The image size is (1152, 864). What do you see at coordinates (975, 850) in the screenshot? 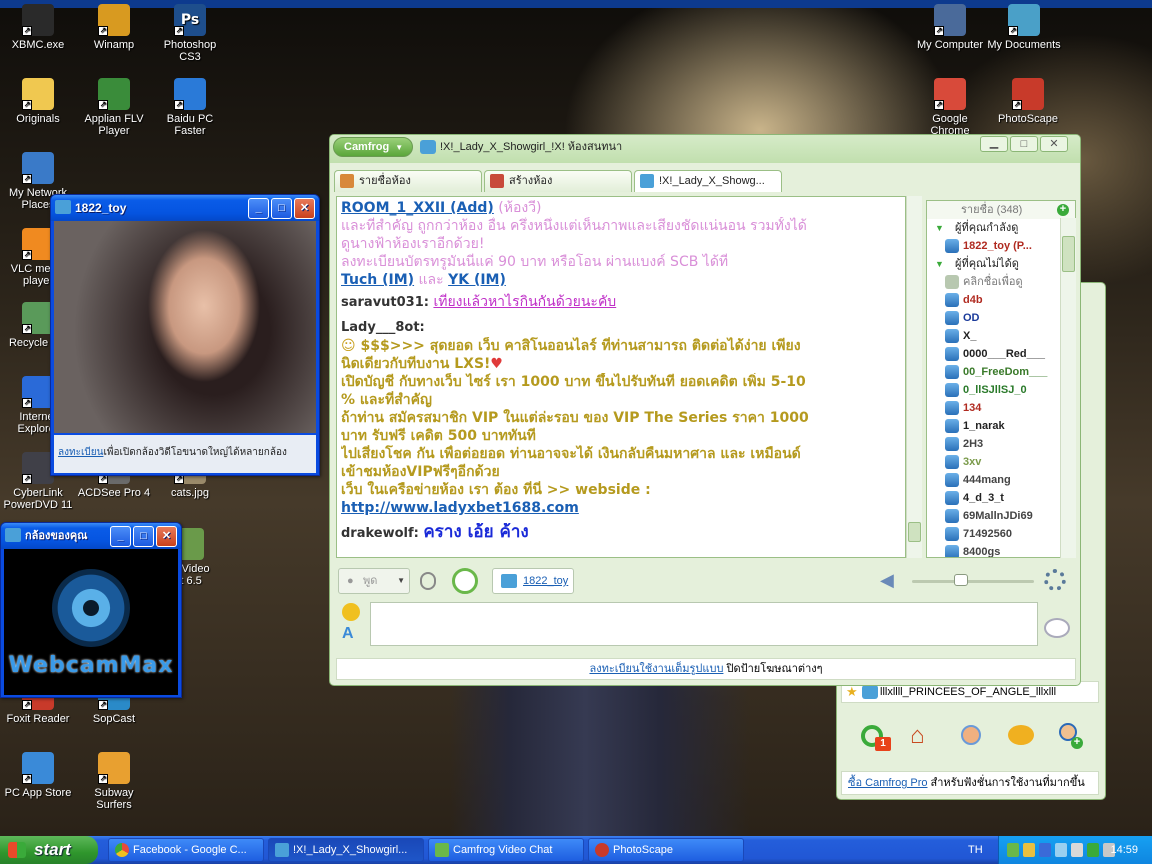
I see `language-indicator: TH` at bounding box center [975, 850].